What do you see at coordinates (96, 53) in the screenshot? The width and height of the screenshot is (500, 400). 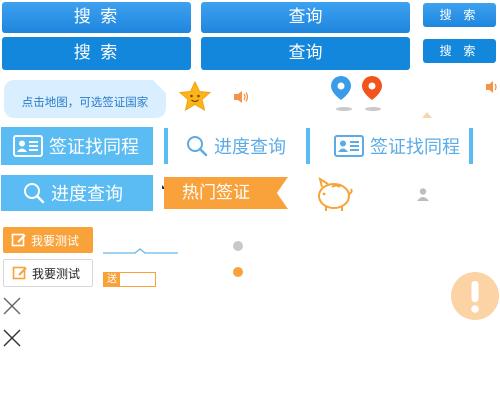 I see `search-button-flat: 搜 索` at bounding box center [96, 53].